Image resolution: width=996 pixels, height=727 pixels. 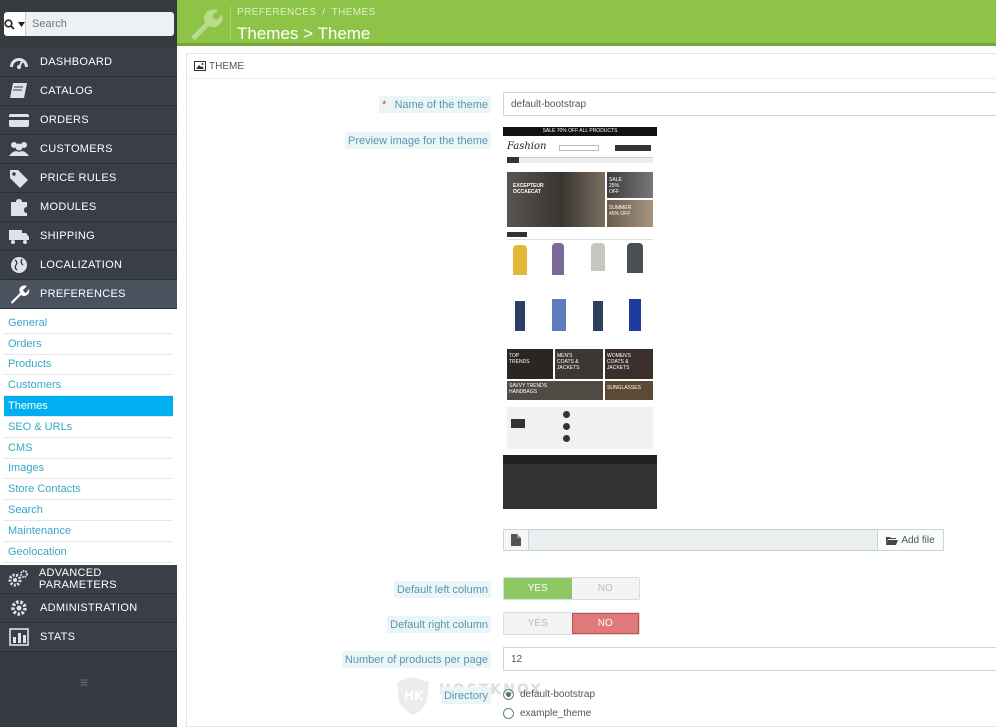 What do you see at coordinates (605, 588) in the screenshot?
I see `left-column-no: NO` at bounding box center [605, 588].